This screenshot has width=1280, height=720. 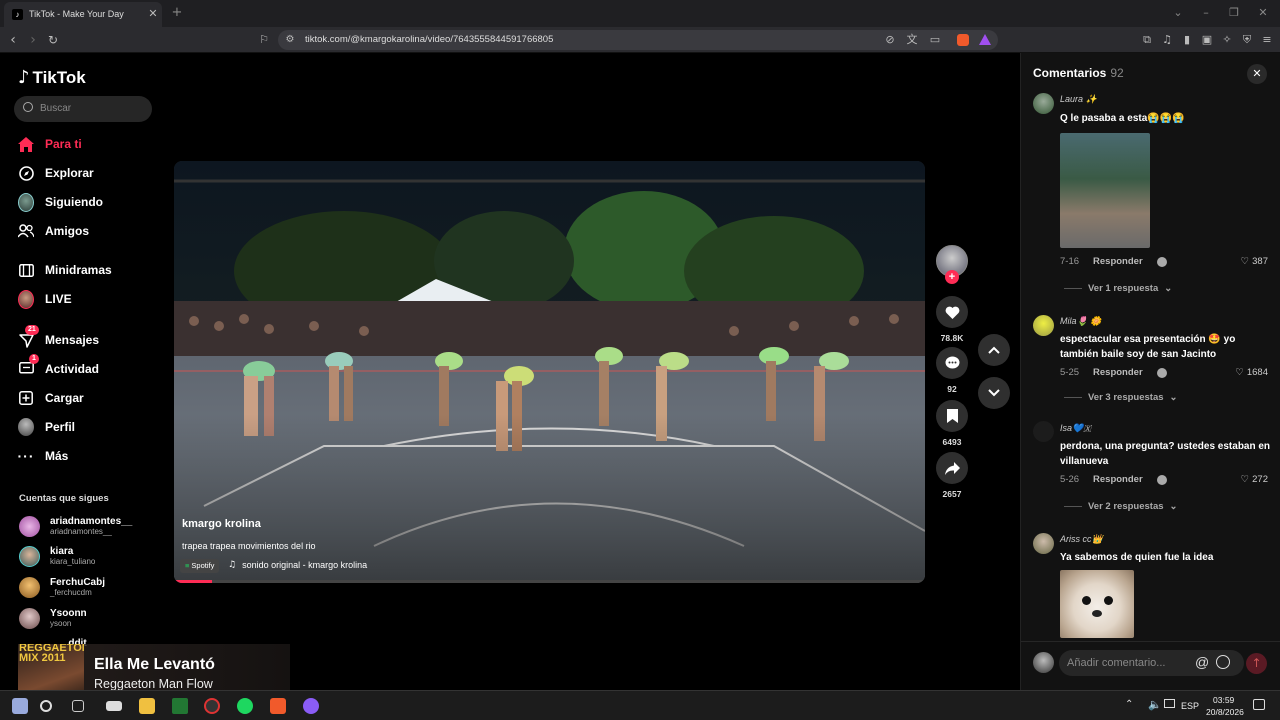 I want to click on brave-shield-icon, so click(x=963, y=40).